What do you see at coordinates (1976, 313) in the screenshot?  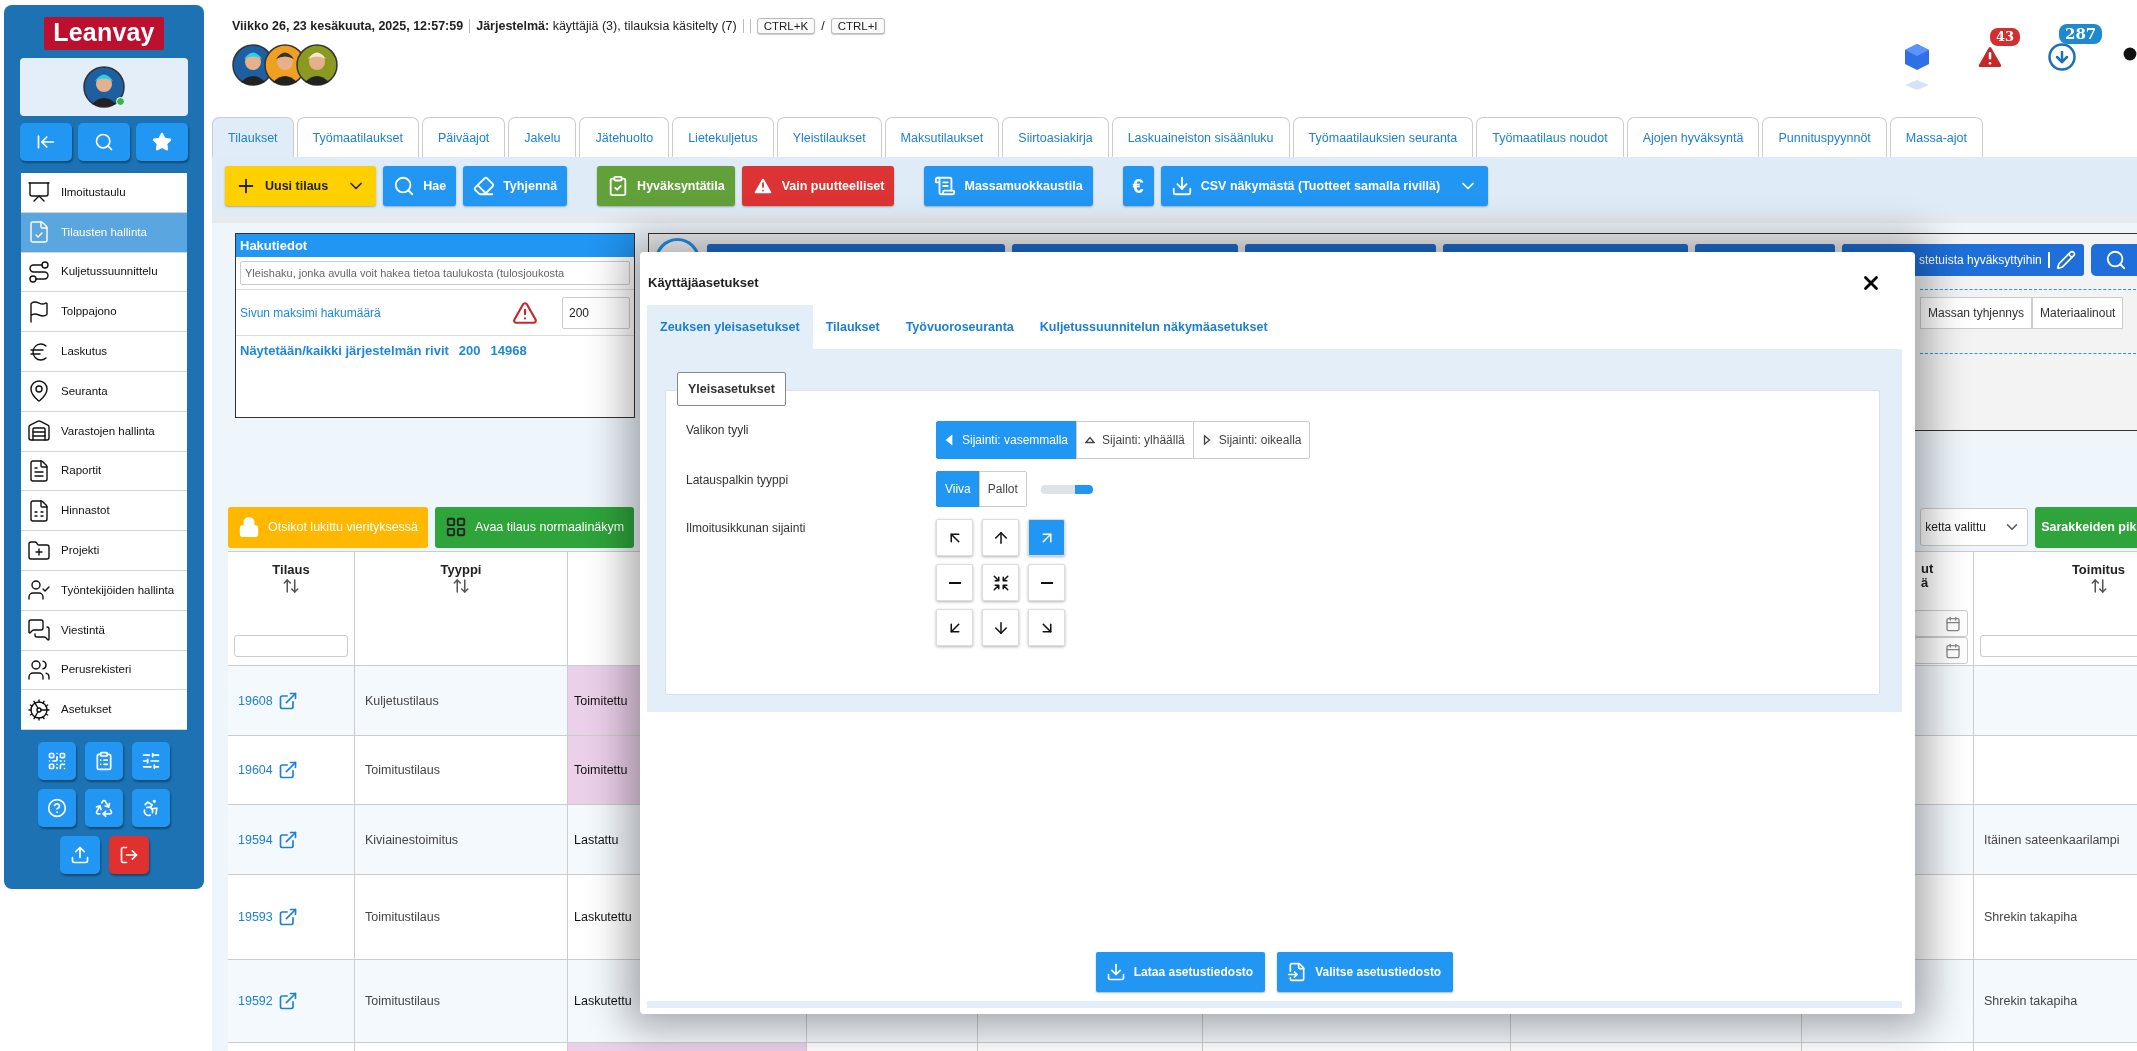 I see `column-chip: Massan tyhjennys` at bounding box center [1976, 313].